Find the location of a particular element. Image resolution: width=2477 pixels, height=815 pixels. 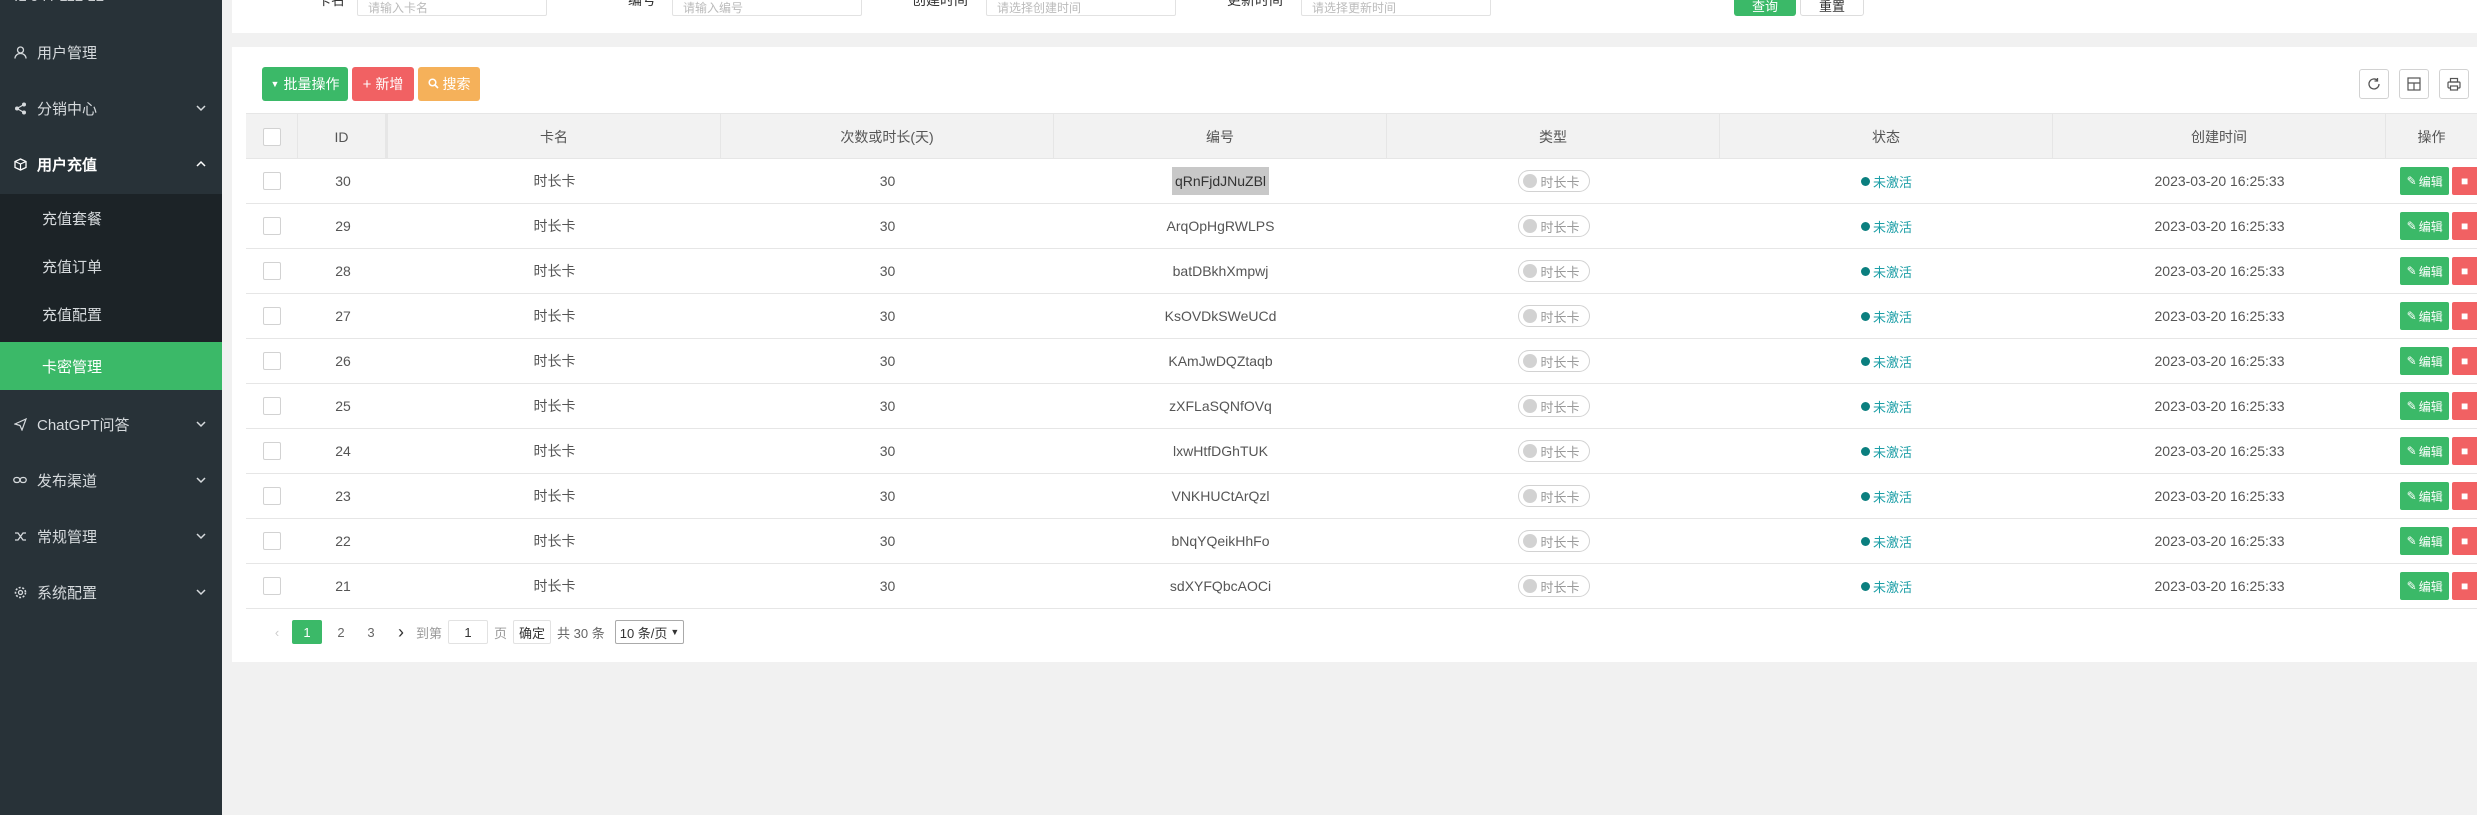

trash-icon: ■ is located at coordinates (2465, 181).